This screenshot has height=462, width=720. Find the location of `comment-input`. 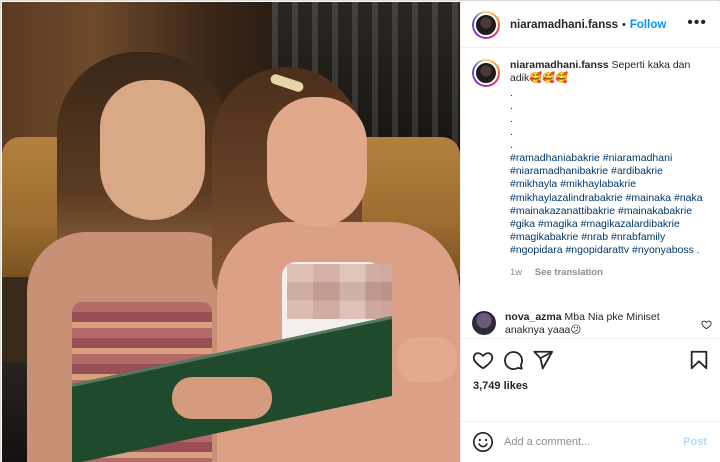

comment-input is located at coordinates (589, 442).